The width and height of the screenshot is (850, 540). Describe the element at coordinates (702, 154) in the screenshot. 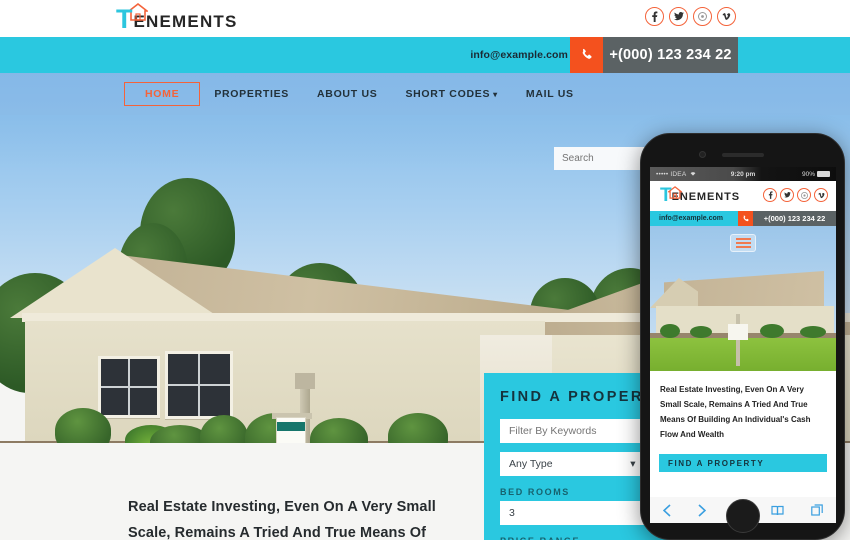

I see `front-camera-icon` at that location.